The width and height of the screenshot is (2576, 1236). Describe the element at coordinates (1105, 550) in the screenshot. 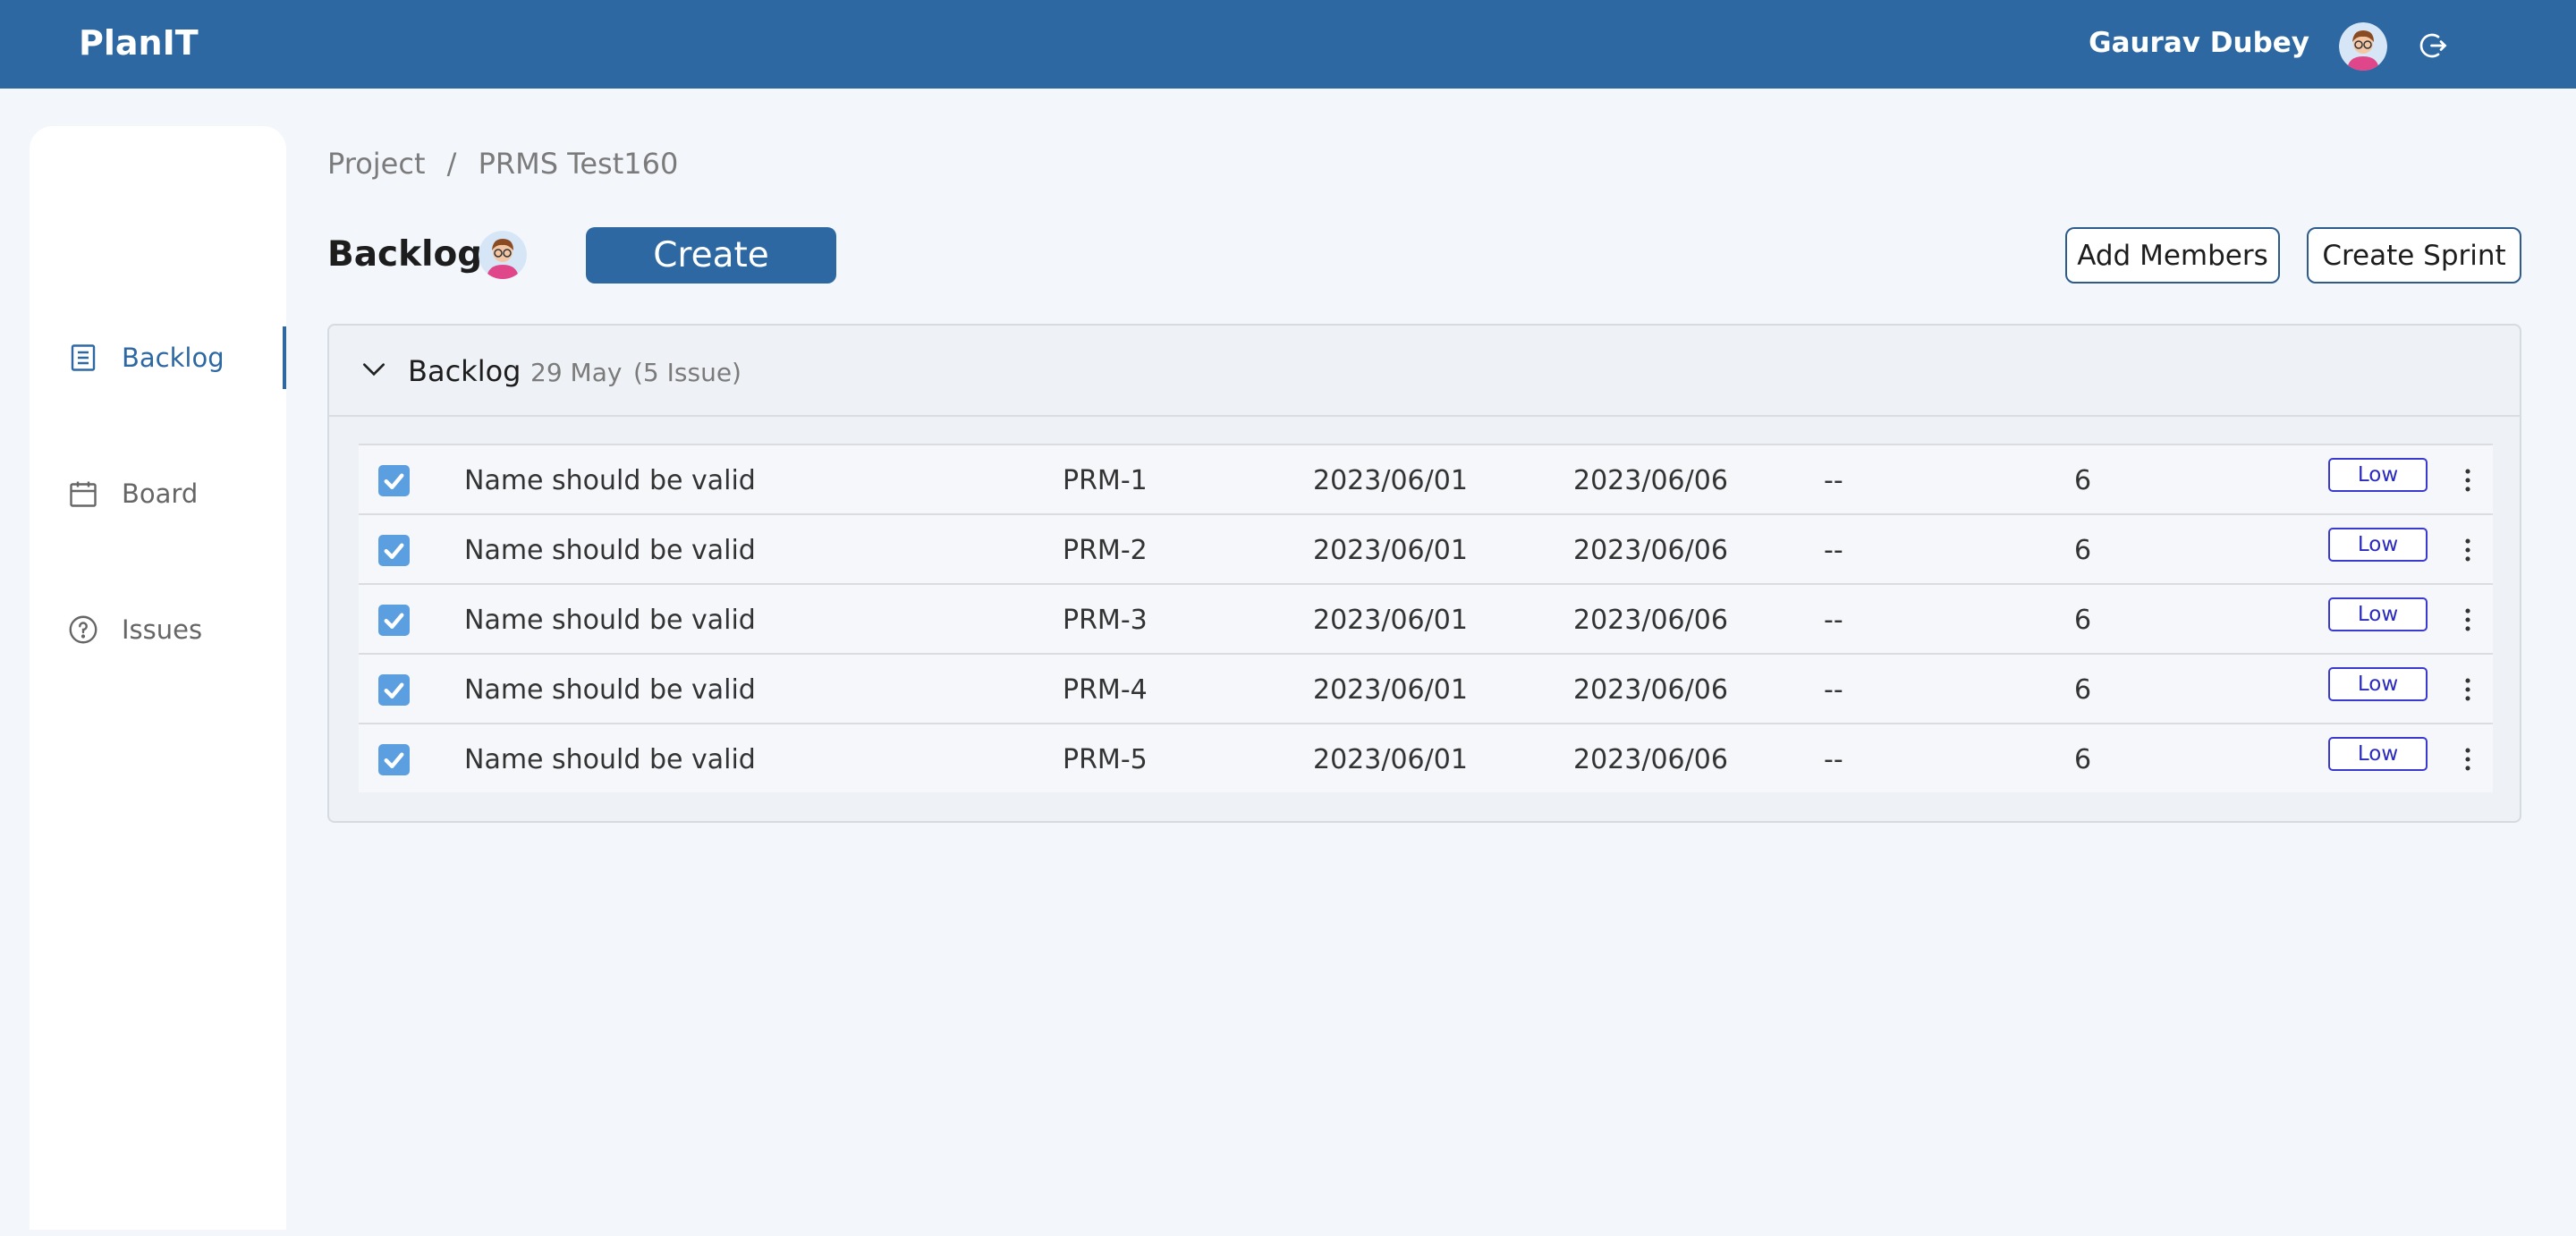

I see `issue-key: PRM-2` at that location.